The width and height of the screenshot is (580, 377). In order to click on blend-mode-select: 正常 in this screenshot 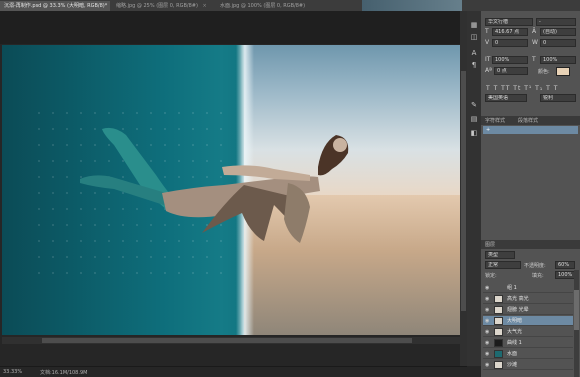, I will do `click(503, 265)`.